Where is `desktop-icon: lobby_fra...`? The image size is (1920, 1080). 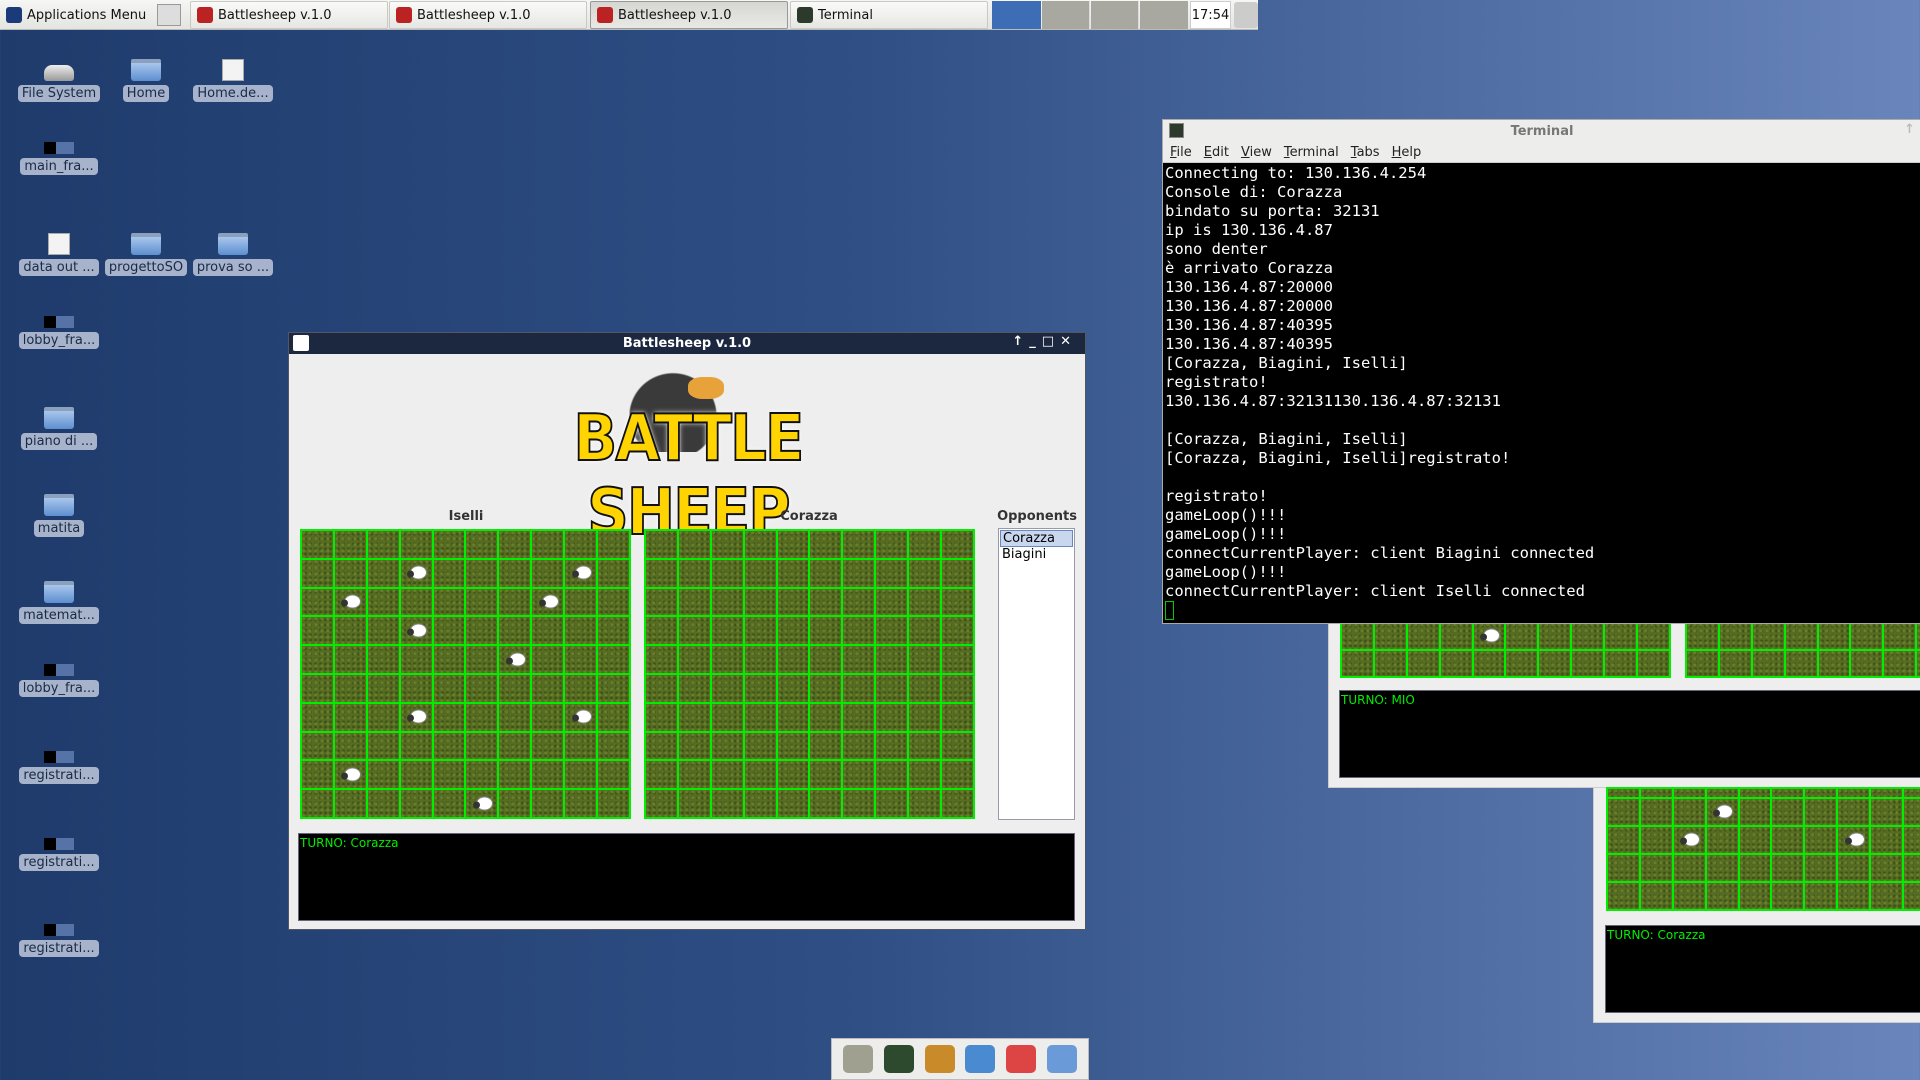
desktop-icon: lobby_fra... is located at coordinates (59, 676).